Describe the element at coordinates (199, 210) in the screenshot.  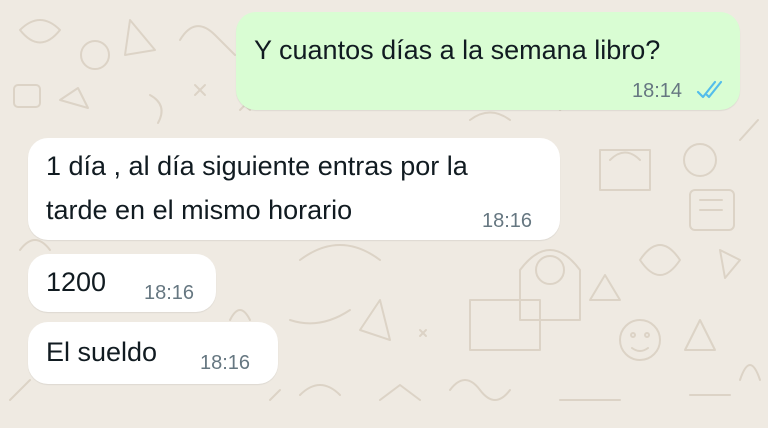
I see `message-text-line-2: tarde en el mismo horario` at that location.